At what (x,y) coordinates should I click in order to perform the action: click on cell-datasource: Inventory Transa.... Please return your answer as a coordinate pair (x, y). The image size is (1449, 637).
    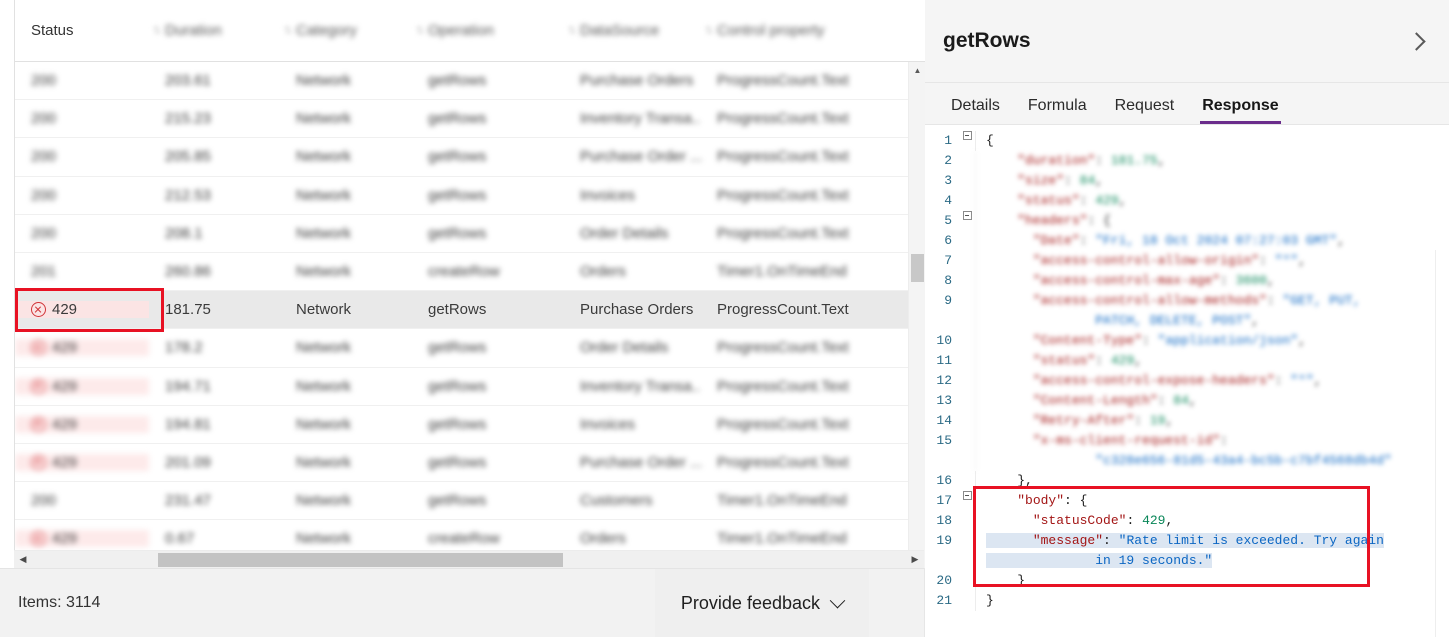
    Looking at the image, I should click on (640, 386).